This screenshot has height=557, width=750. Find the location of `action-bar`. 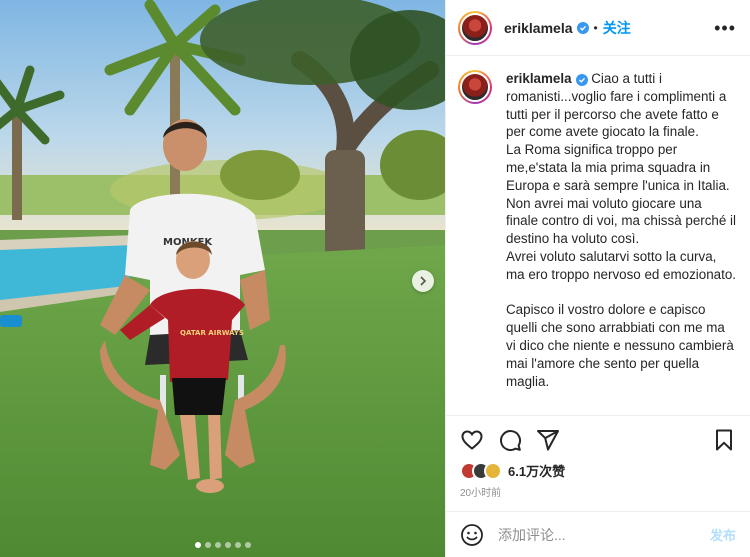

action-bar is located at coordinates (598, 440).